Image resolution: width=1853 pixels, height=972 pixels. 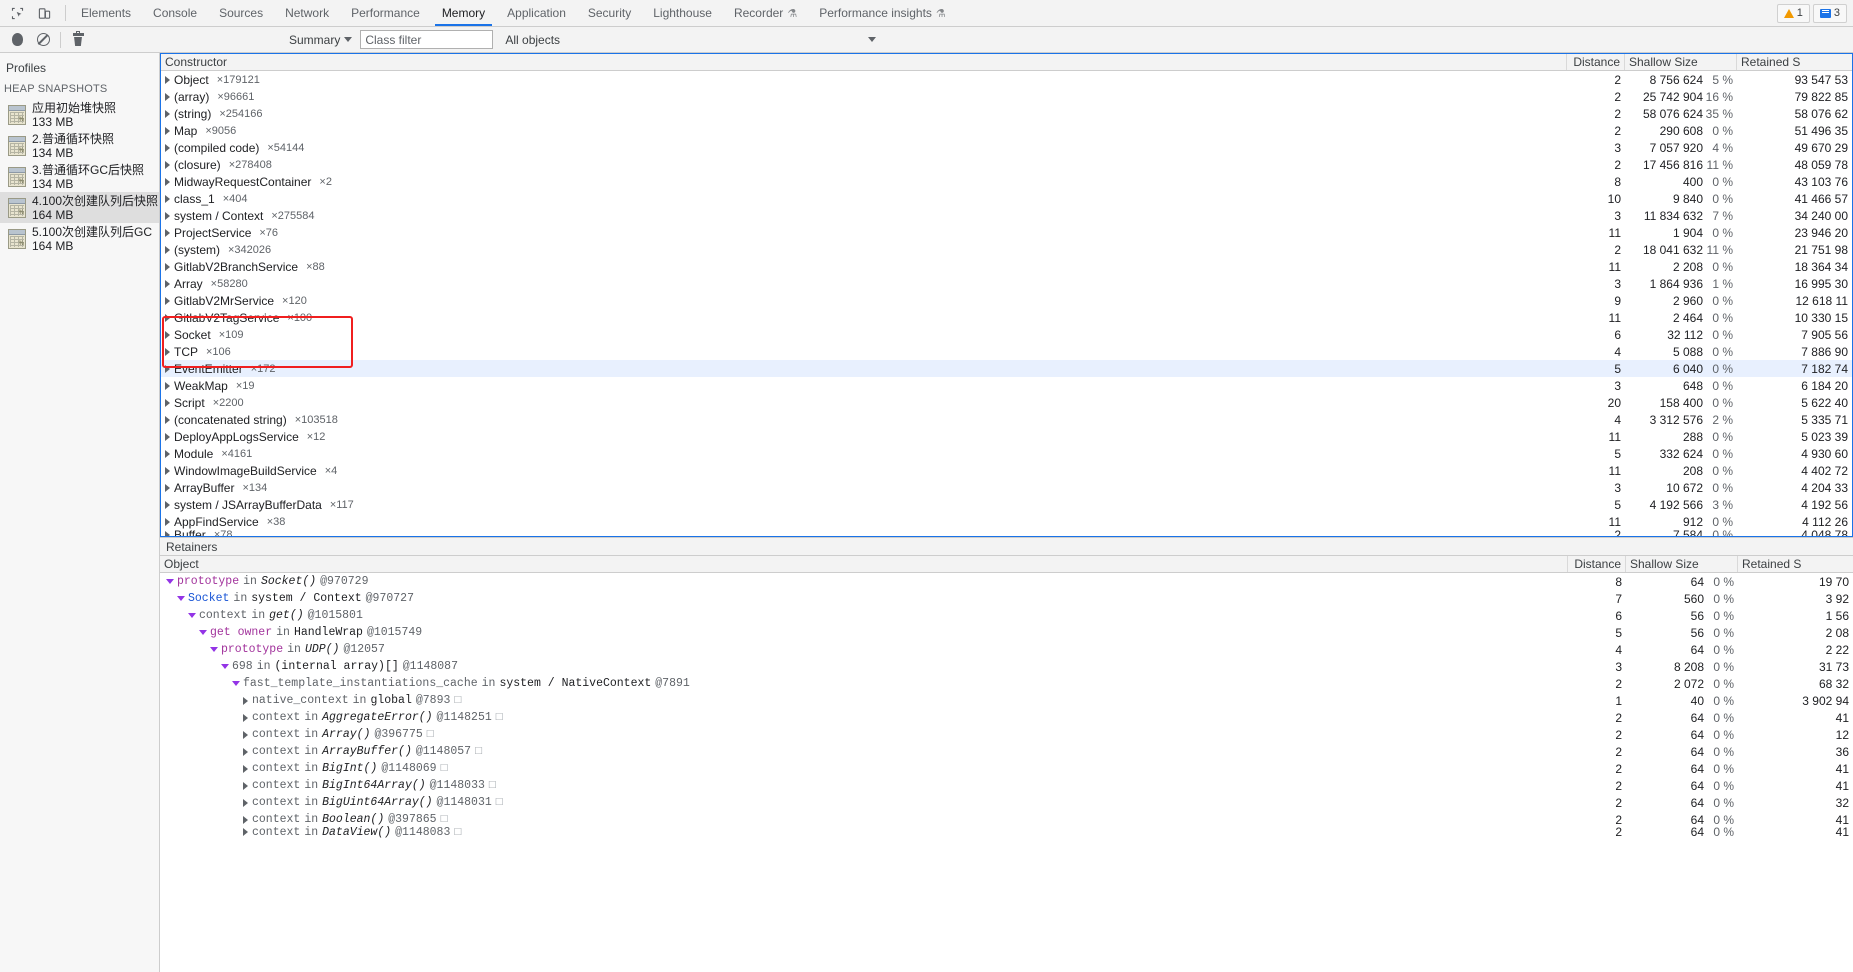 I want to click on class-filter-input, so click(x=427, y=39).